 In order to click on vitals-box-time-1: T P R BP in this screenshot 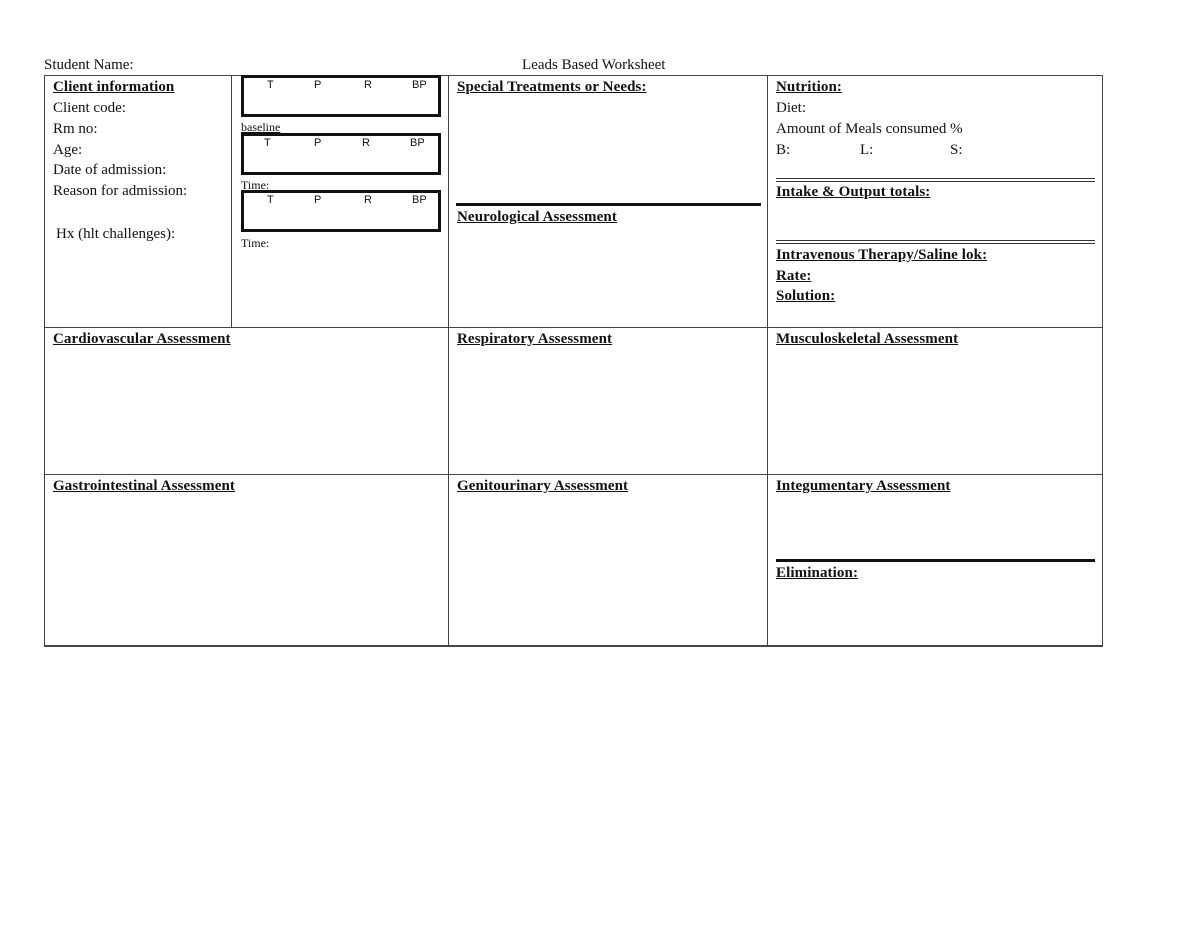, I will do `click(341, 154)`.